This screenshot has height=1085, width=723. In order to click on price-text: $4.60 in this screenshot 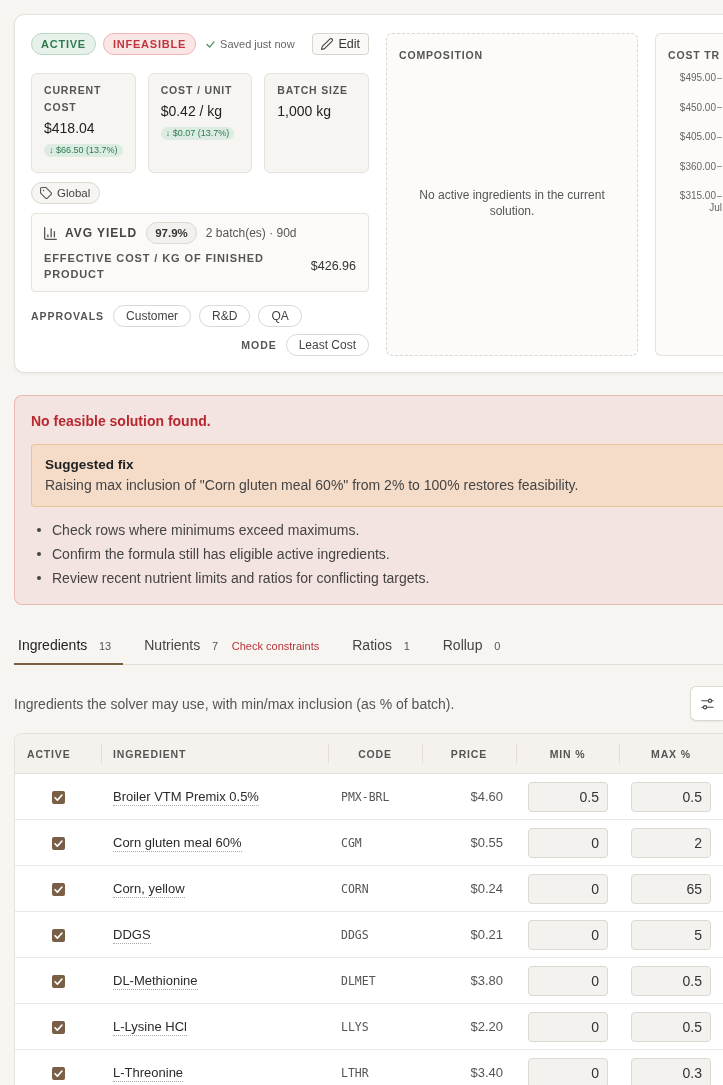, I will do `click(469, 797)`.